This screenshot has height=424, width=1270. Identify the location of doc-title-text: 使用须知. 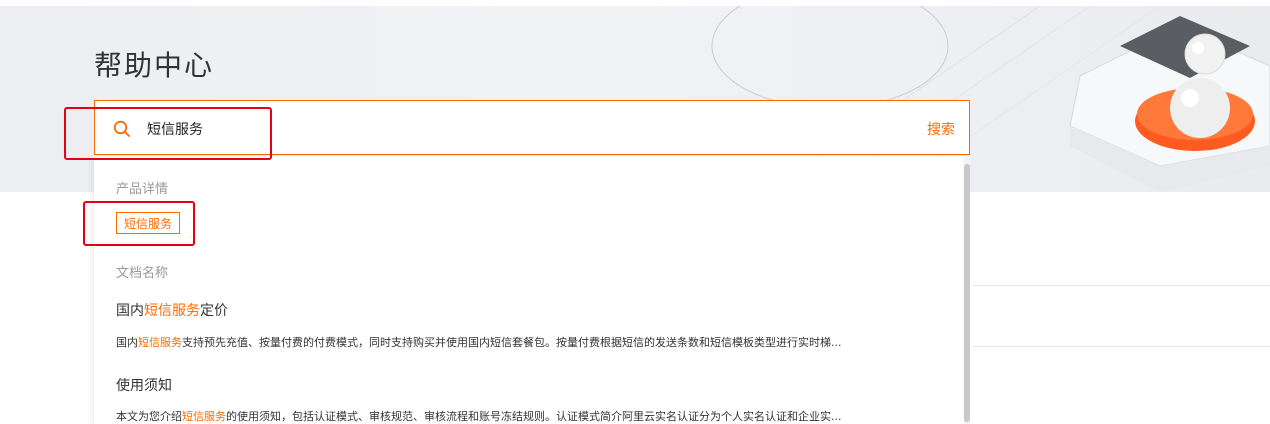
(144, 386).